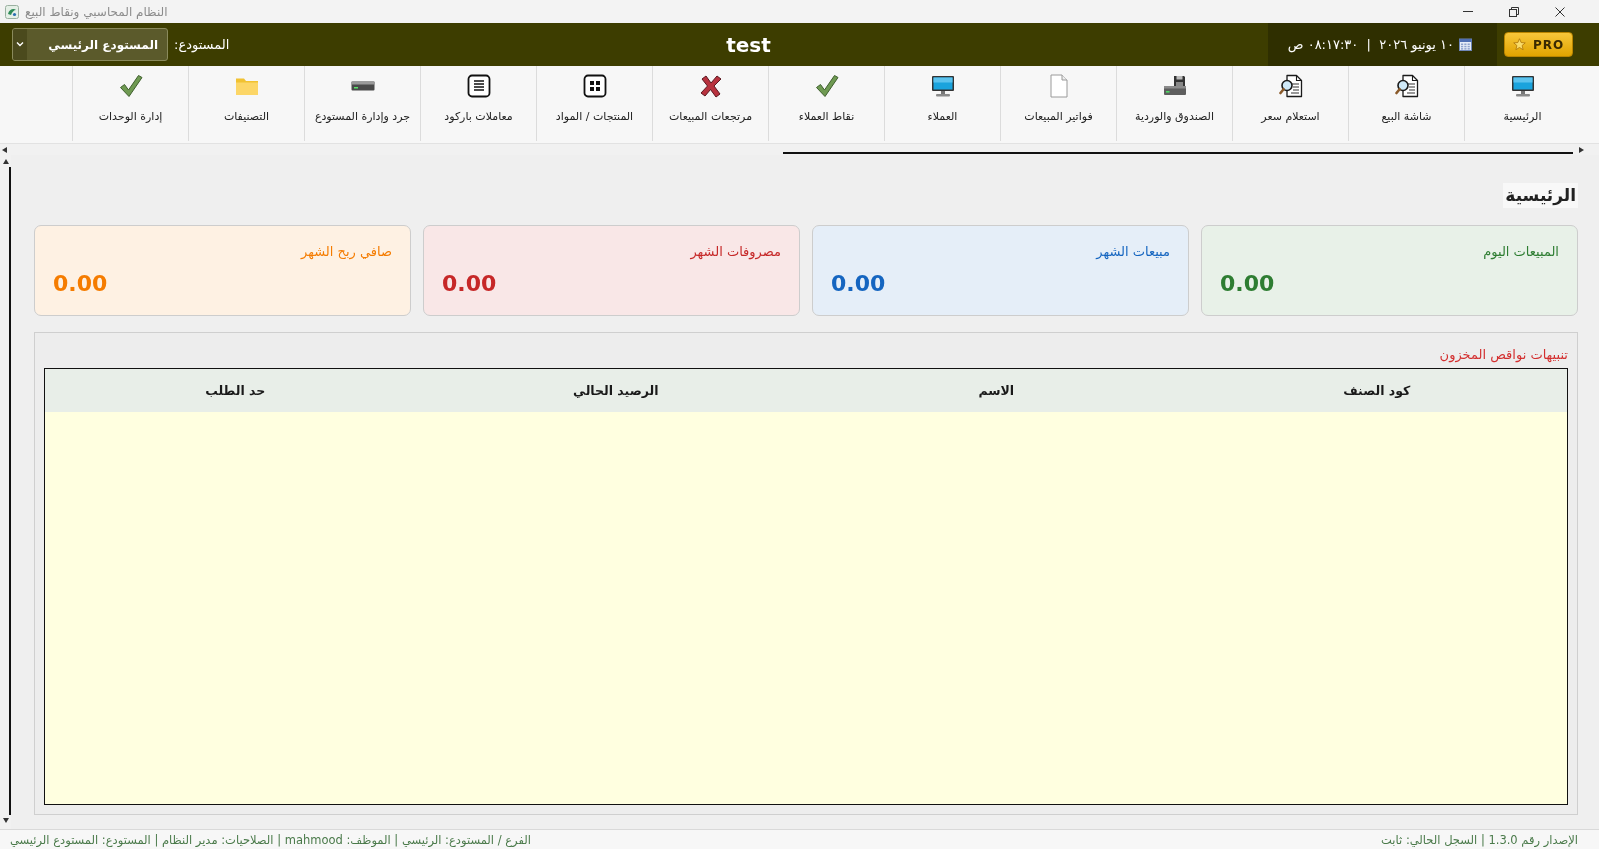 This screenshot has width=1599, height=849. What do you see at coordinates (12, 11) in the screenshot?
I see `app-icon` at bounding box center [12, 11].